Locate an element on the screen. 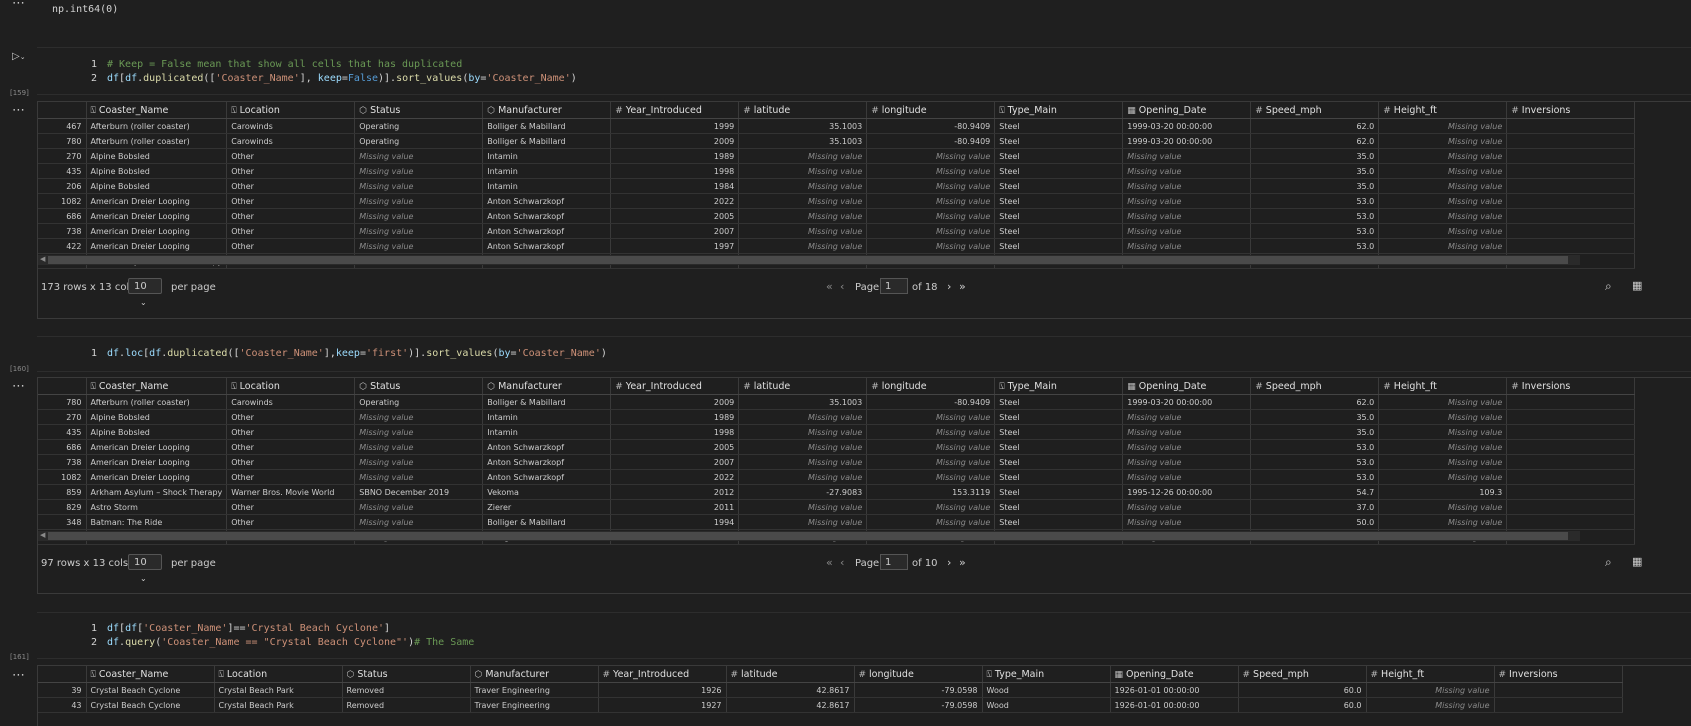 The width and height of the screenshot is (1691, 726). run-cell-button: ▷⌄ is located at coordinates (19, 56).